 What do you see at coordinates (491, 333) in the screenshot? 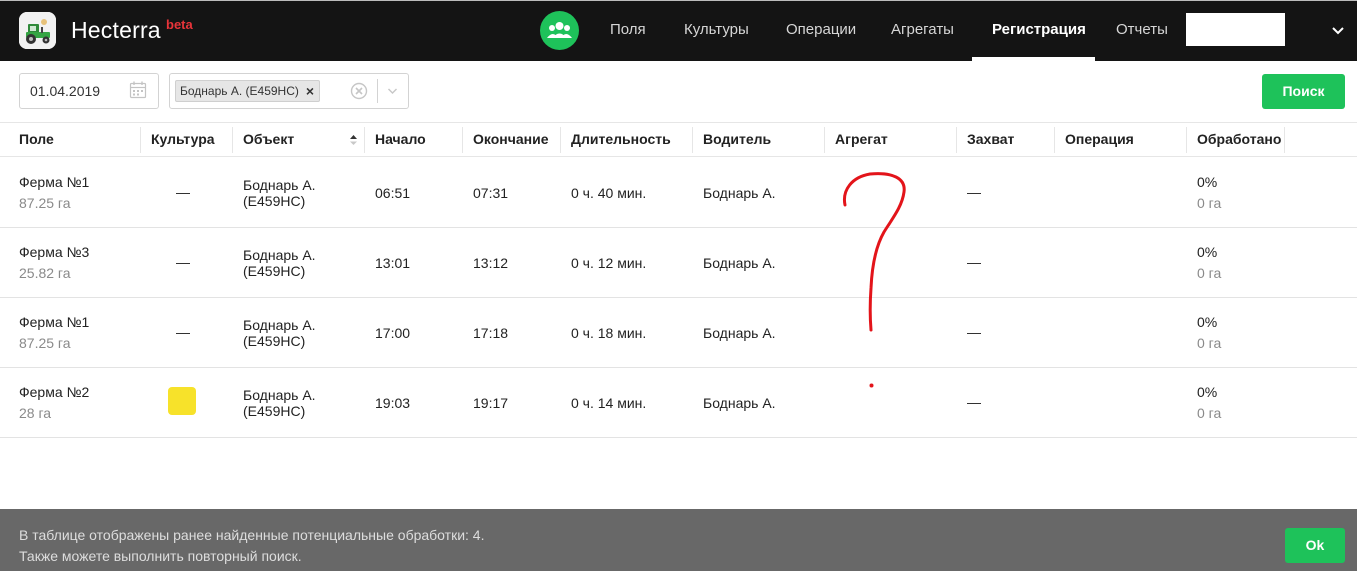
I see `table-row-end: 17:18` at bounding box center [491, 333].